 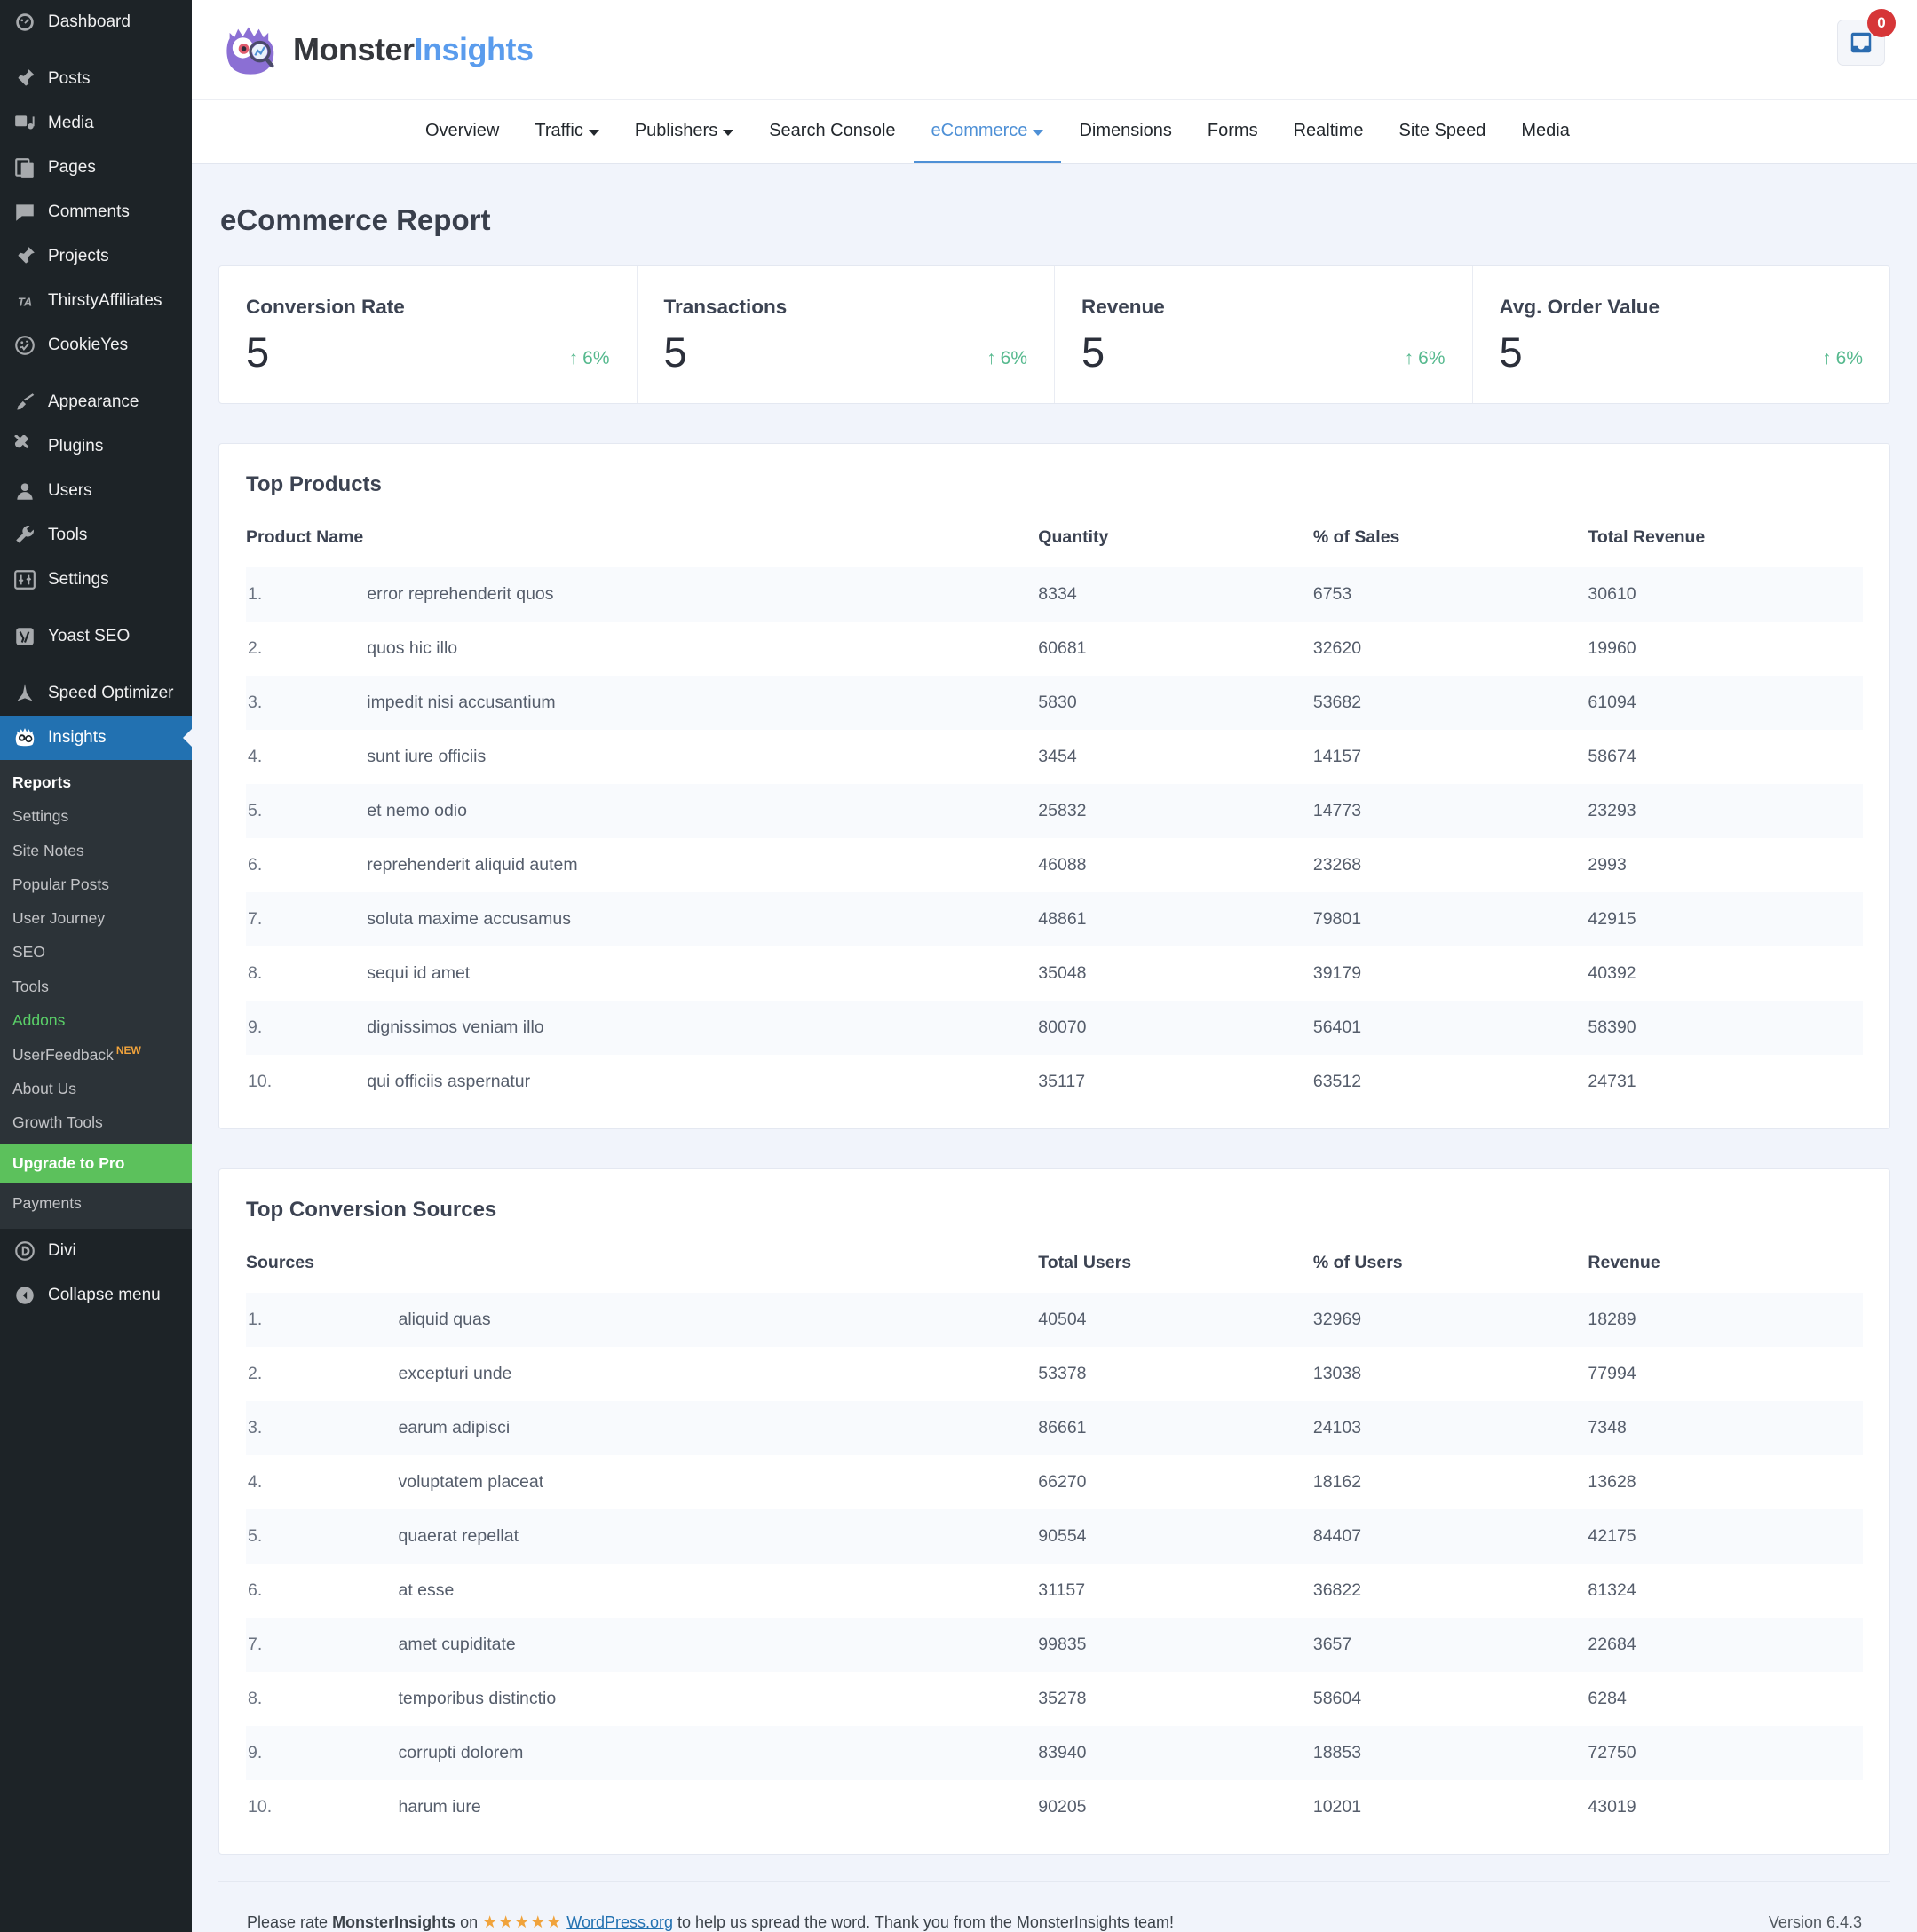 What do you see at coordinates (28, 952) in the screenshot?
I see `submenu-item-label: SEO` at bounding box center [28, 952].